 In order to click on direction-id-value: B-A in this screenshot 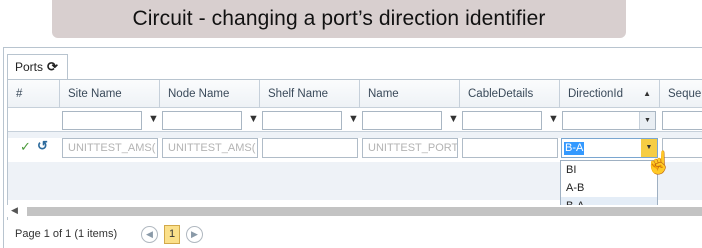, I will do `click(574, 148)`.